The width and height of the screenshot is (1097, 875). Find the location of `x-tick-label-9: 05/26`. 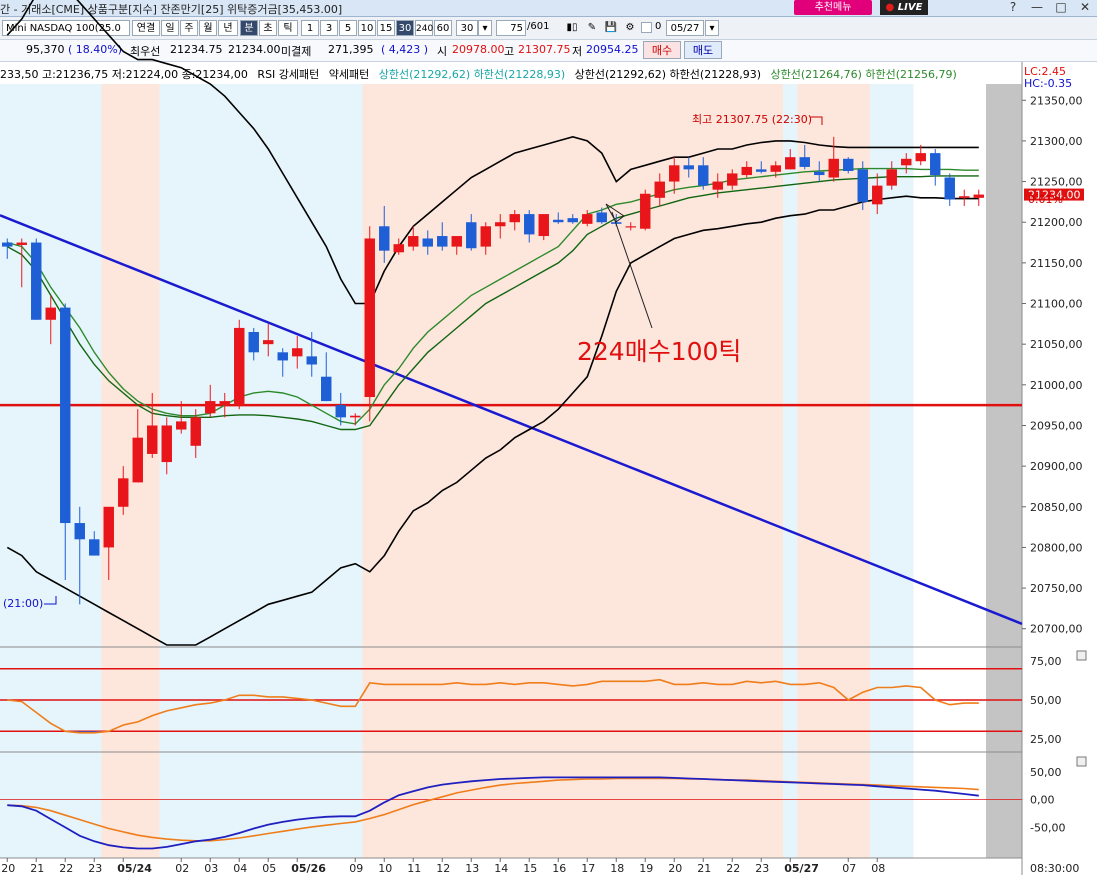

x-tick-label-9: 05/26 is located at coordinates (308, 868).